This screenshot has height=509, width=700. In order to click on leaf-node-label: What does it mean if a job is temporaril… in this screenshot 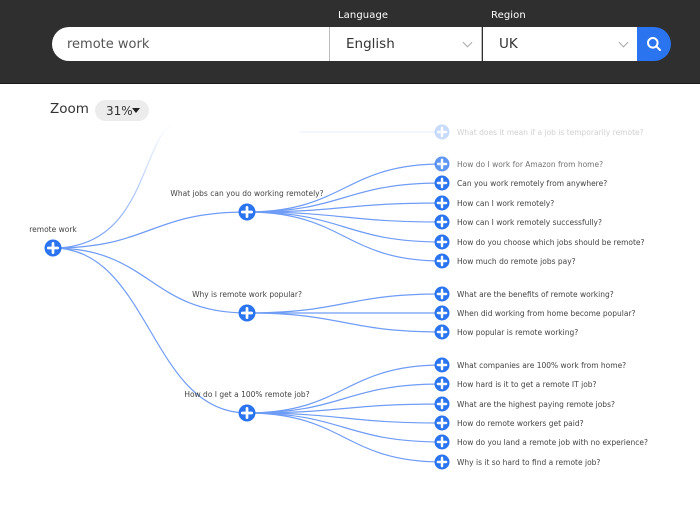, I will do `click(550, 132)`.